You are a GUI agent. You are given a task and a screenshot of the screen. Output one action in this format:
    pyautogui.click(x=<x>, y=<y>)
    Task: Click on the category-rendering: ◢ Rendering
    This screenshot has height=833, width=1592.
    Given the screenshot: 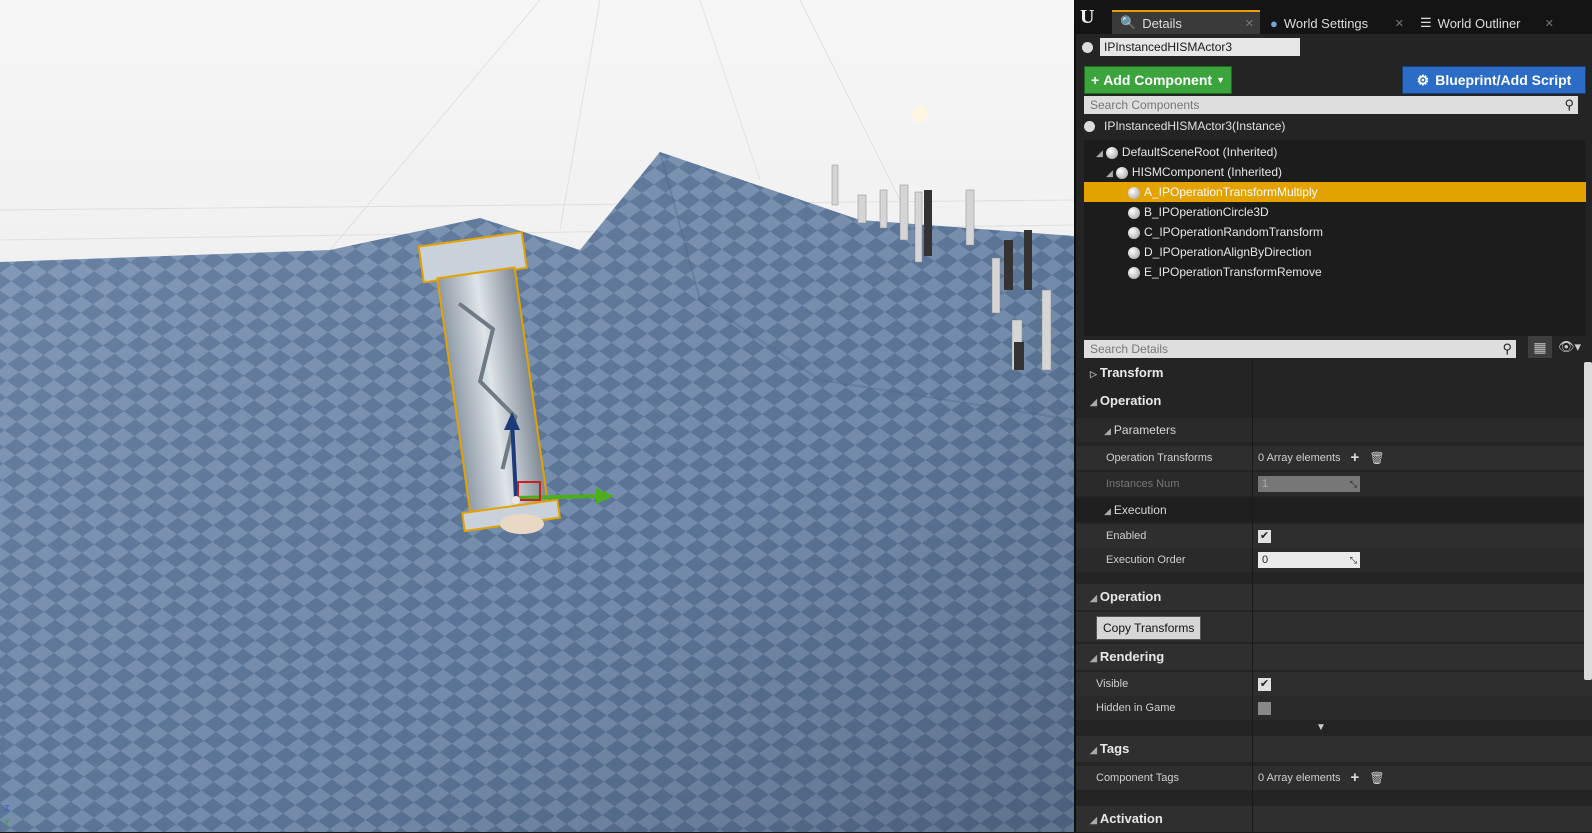 What is the action you would take?
    pyautogui.click(x=1334, y=657)
    